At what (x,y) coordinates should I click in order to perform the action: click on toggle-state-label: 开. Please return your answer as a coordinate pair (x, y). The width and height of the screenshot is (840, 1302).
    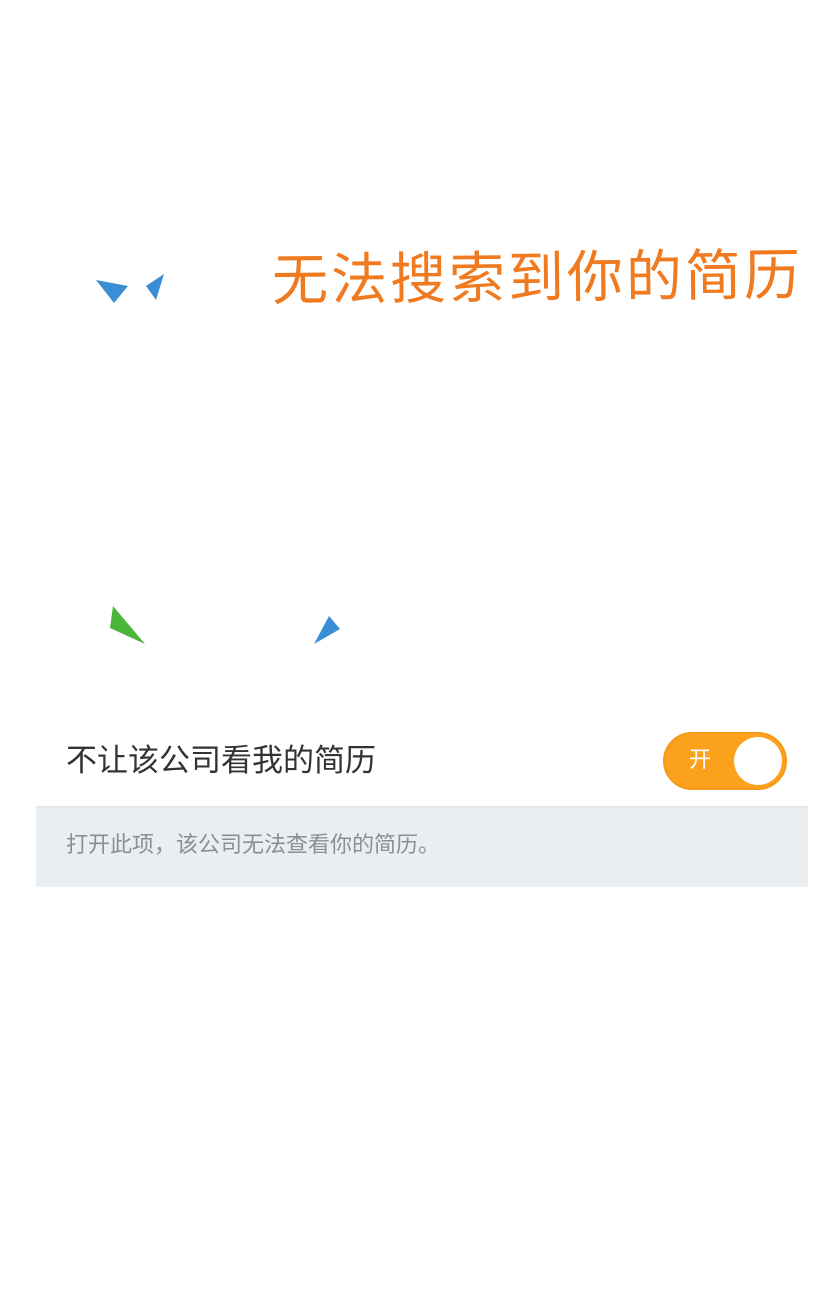
    Looking at the image, I should click on (700, 760).